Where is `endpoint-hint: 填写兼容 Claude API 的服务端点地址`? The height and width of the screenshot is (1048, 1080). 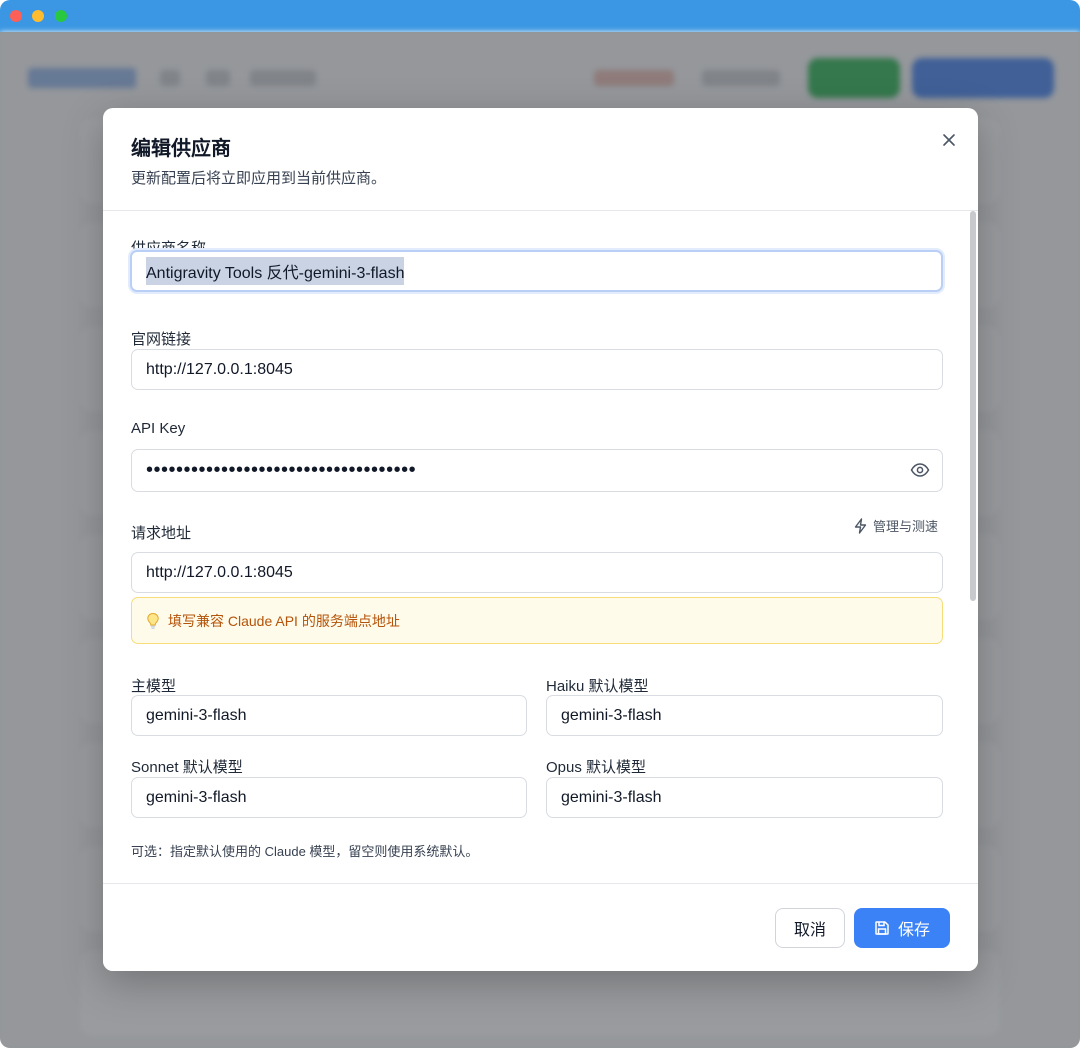 endpoint-hint: 填写兼容 Claude API 的服务端点地址 is located at coordinates (537, 620).